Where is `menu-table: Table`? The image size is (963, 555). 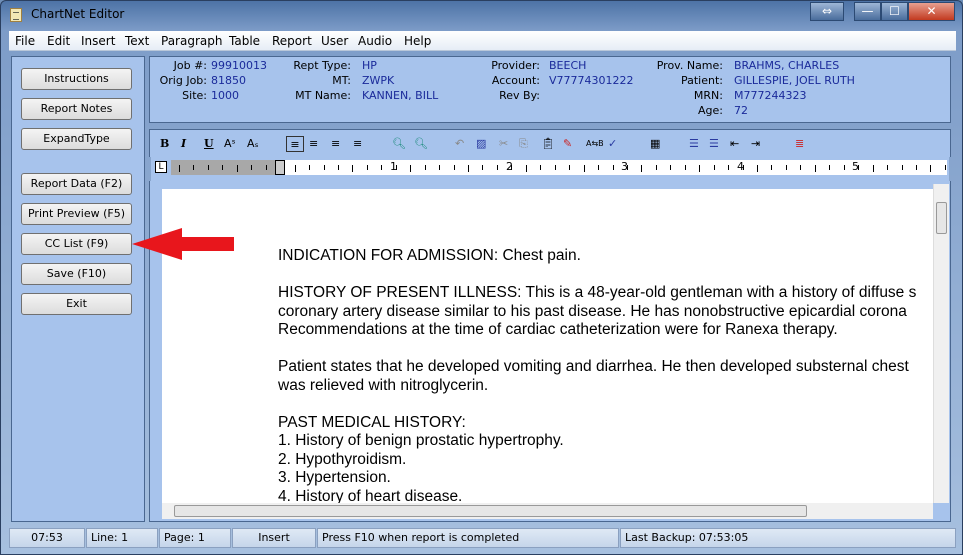
menu-table: Table is located at coordinates (244, 41).